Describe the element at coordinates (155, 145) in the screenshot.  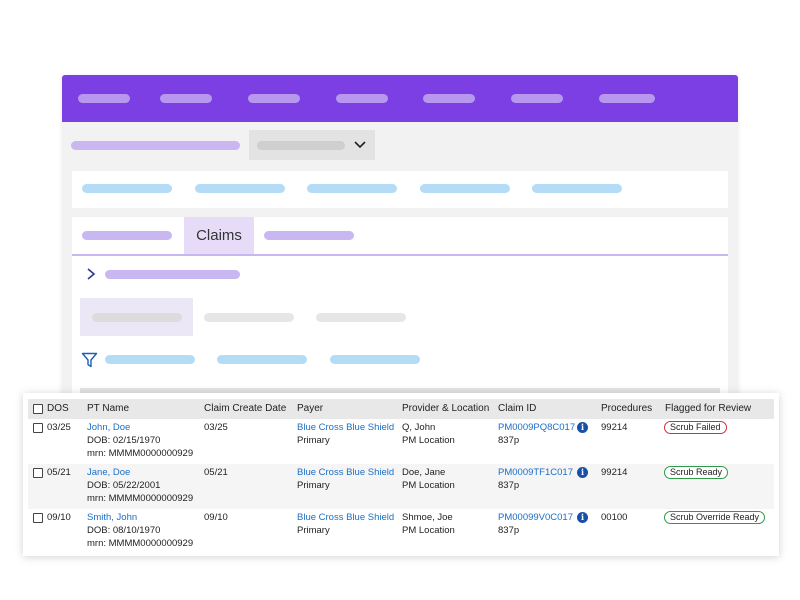
I see `page-title-placeholder` at that location.